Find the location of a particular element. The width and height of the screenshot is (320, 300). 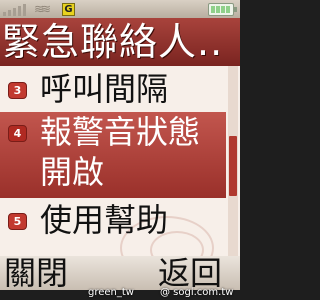

close-softkey: 關閉 is located at coordinates (36, 273).